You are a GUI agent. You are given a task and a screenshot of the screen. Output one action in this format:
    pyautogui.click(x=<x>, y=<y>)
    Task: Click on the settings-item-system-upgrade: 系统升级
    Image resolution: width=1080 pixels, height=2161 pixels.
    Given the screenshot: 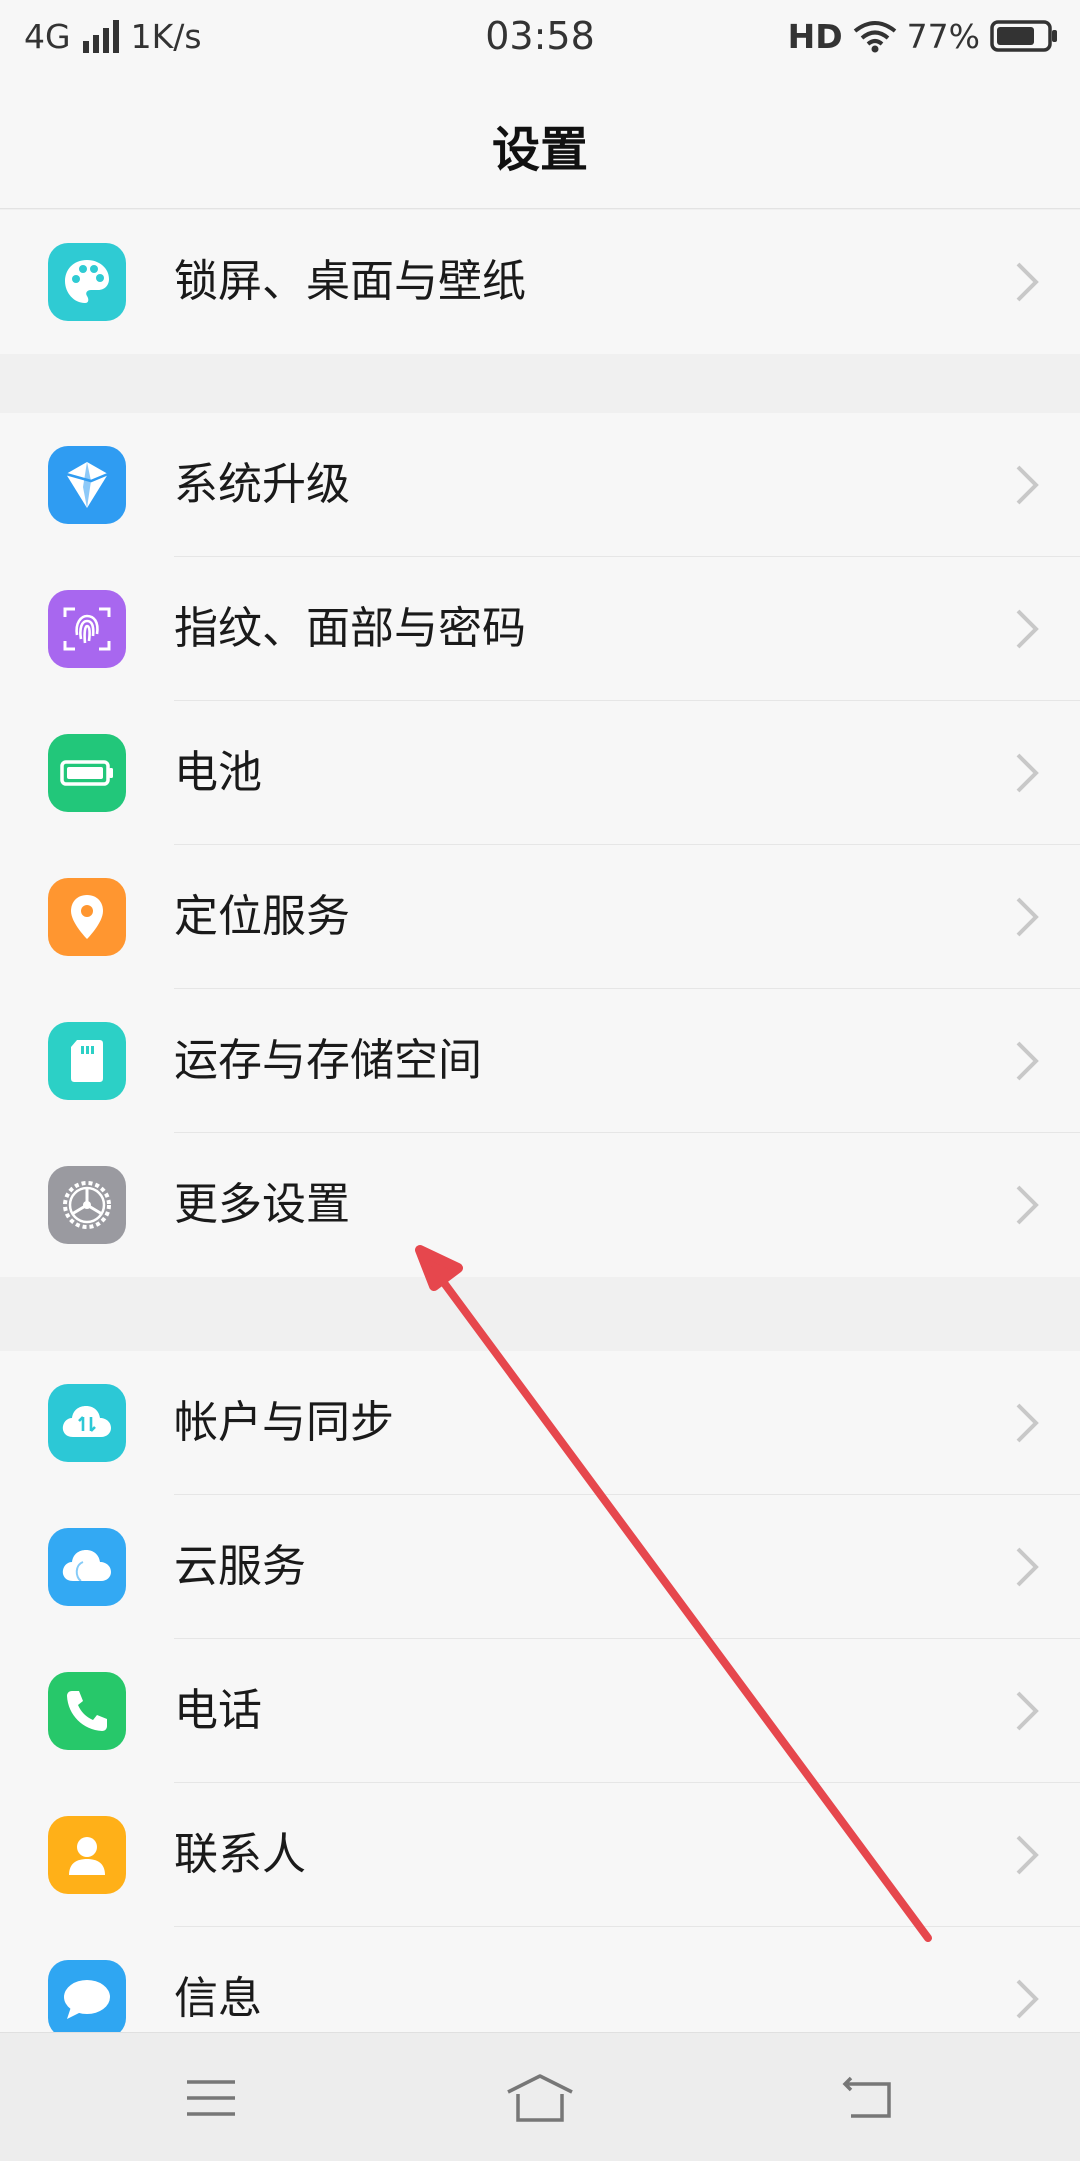 What is the action you would take?
    pyautogui.click(x=540, y=485)
    